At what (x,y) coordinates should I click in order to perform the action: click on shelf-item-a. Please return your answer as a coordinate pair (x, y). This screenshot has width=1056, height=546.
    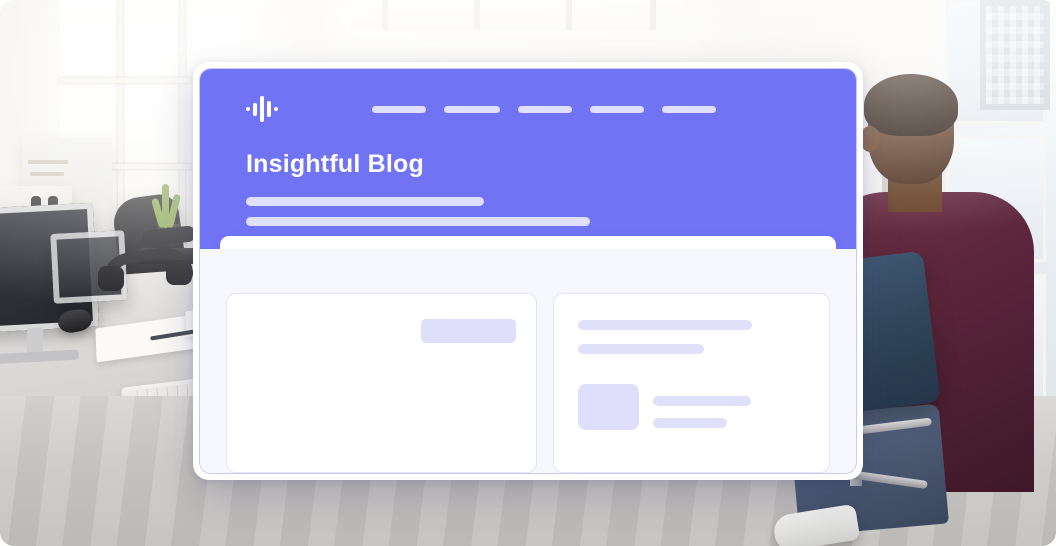
    Looking at the image, I should click on (48, 162).